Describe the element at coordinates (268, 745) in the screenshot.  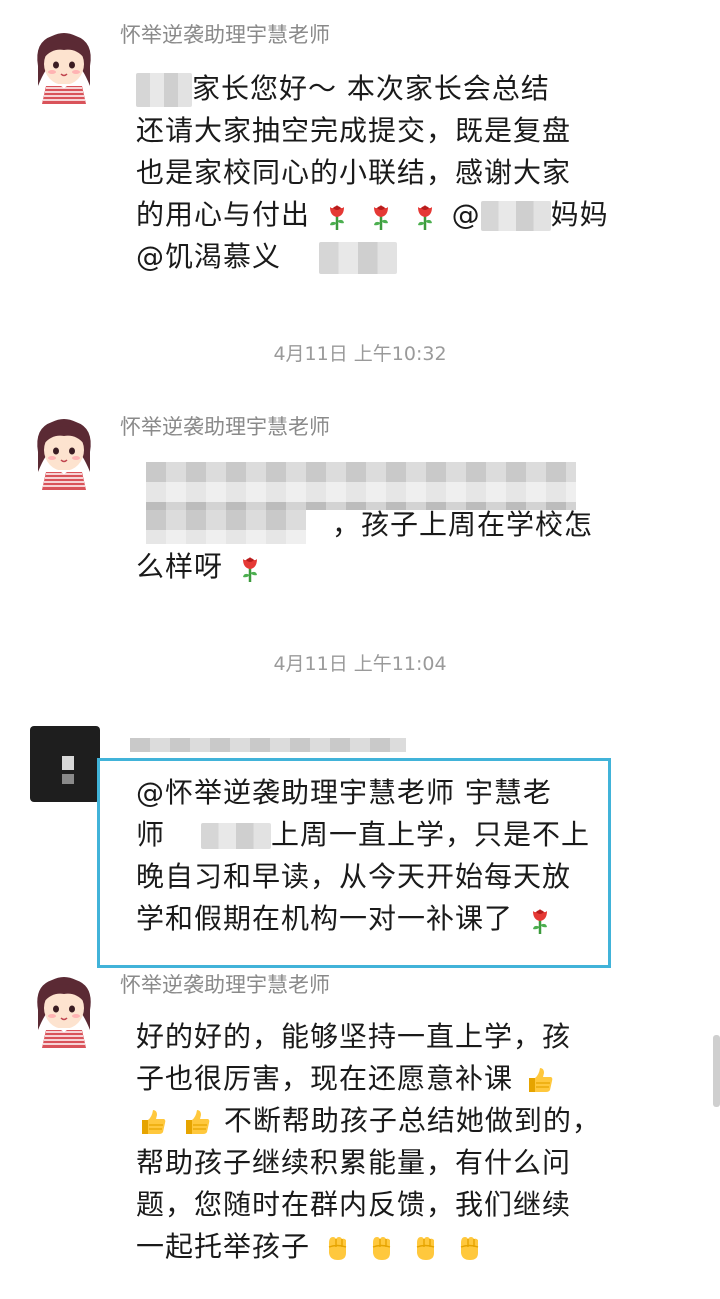
I see `redacted-sender-name` at that location.